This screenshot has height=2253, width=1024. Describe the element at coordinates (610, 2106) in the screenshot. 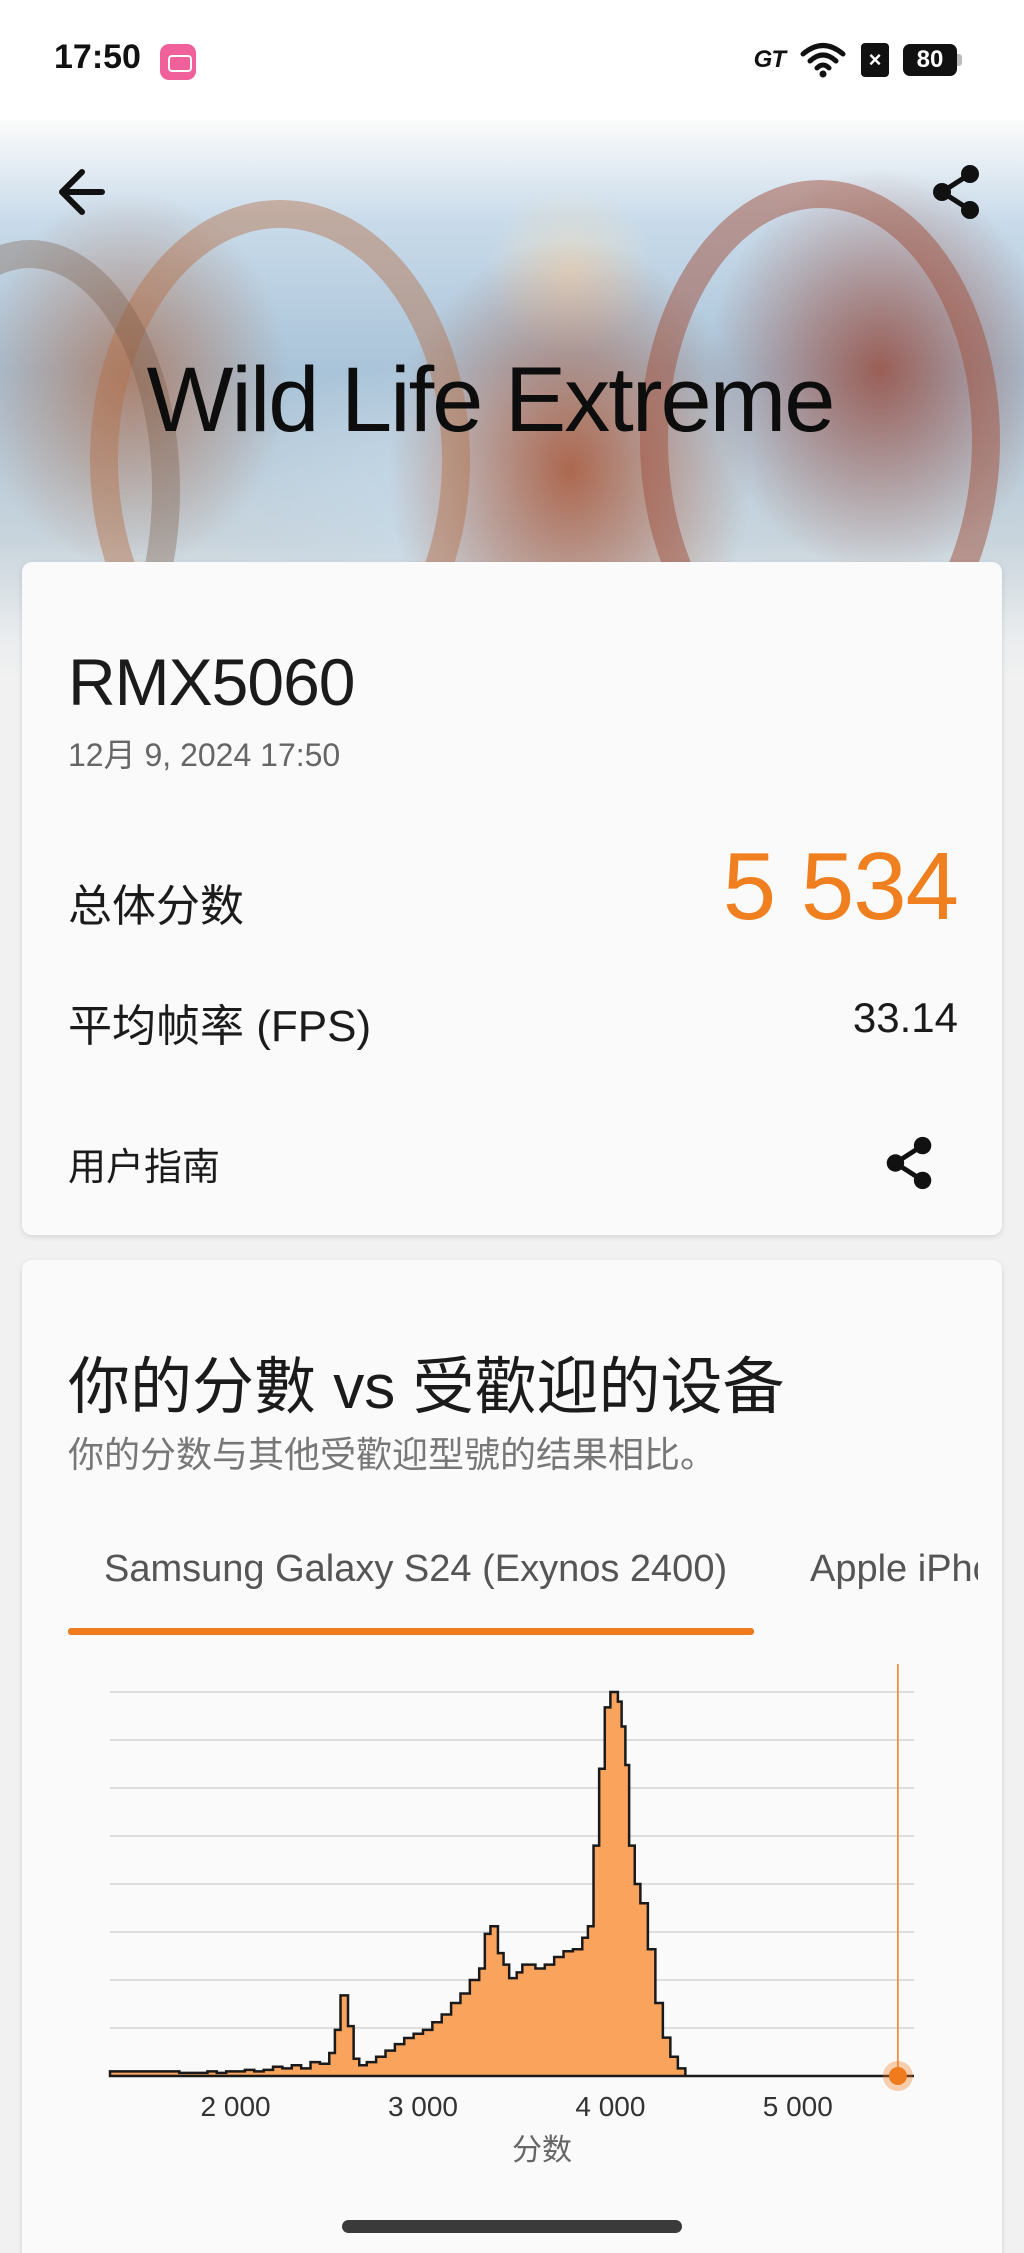

I see `x-tick-label: 4 000` at that location.